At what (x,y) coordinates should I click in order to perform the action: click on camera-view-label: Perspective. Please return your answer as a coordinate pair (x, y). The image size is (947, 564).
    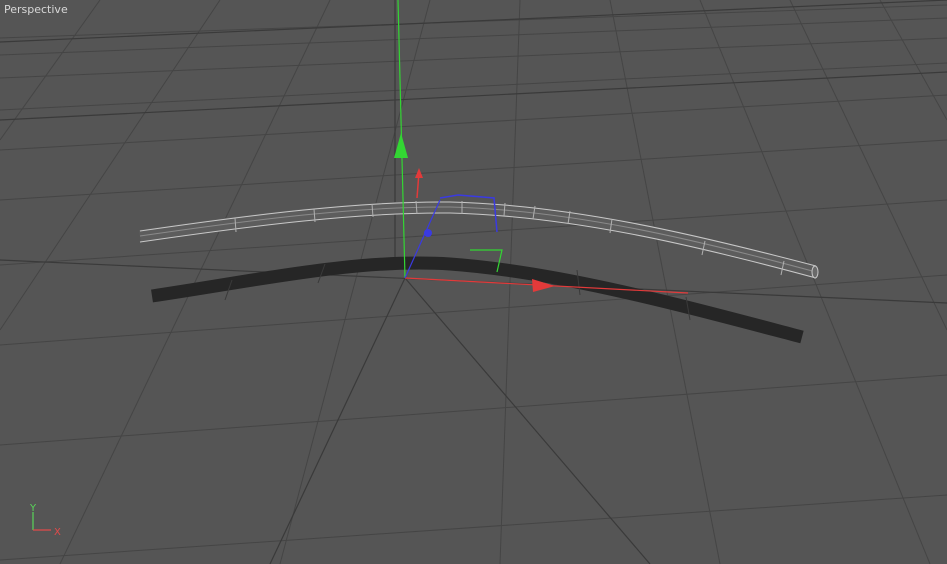
    Looking at the image, I should click on (36, 9).